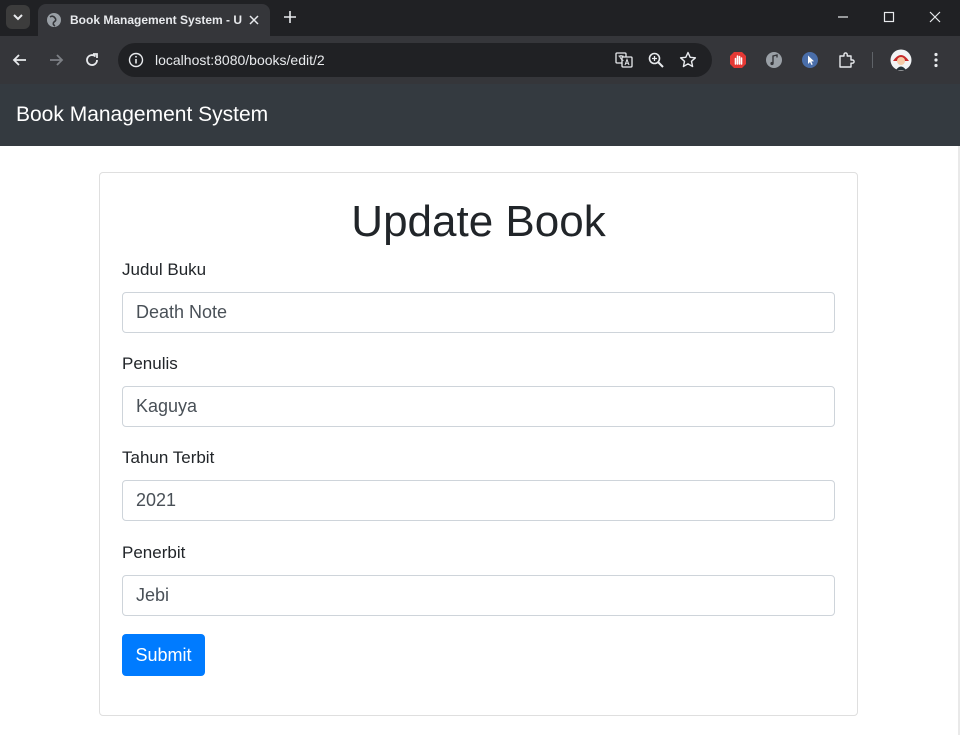 Image resolution: width=960 pixels, height=735 pixels. I want to click on maximize-icon, so click(889, 17).